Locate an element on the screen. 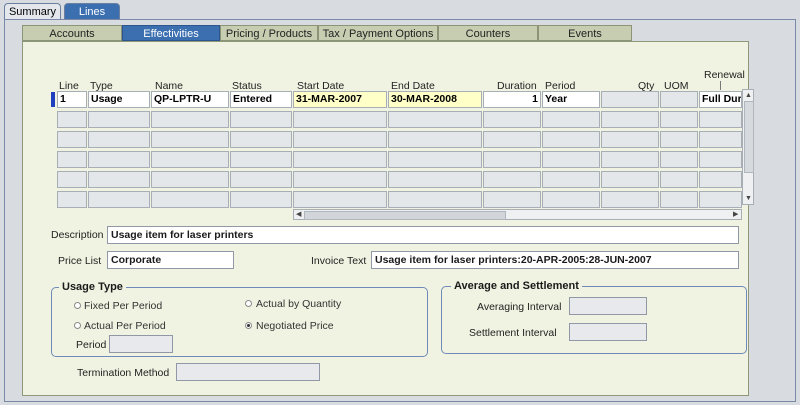 The image size is (800, 405). table-vertical-scrollbar: ▲ ▼ is located at coordinates (748, 147).